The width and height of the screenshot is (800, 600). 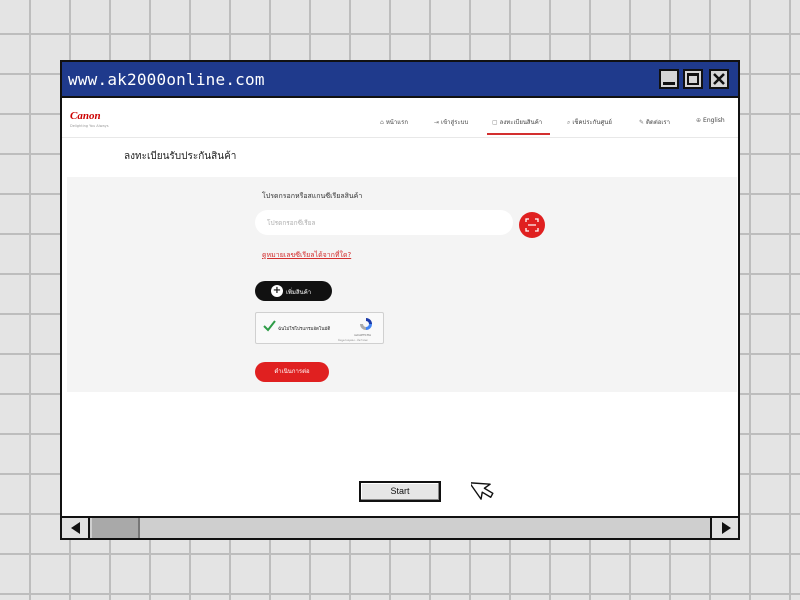 What do you see at coordinates (166, 79) in the screenshot?
I see `url-text: www.ak2000online.com` at bounding box center [166, 79].